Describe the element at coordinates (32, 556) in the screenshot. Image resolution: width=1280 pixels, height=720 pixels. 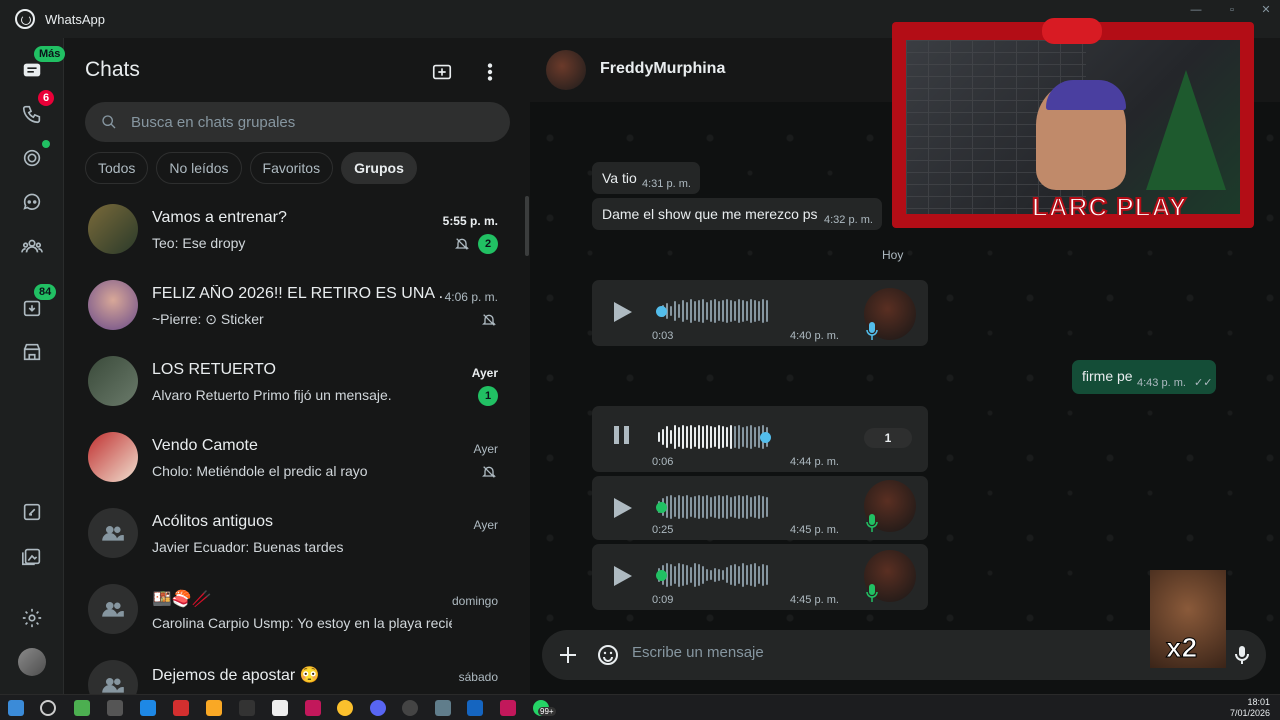
I see `media-icon` at that location.